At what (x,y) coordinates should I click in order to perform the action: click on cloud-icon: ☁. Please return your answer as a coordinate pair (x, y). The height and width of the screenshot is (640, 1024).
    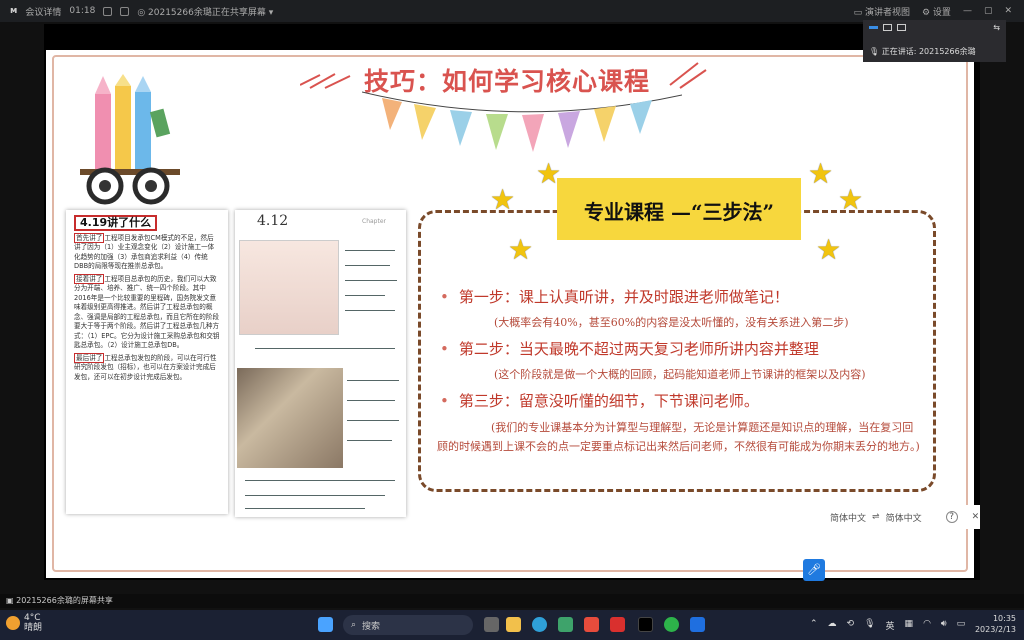
    Looking at the image, I should click on (832, 625).